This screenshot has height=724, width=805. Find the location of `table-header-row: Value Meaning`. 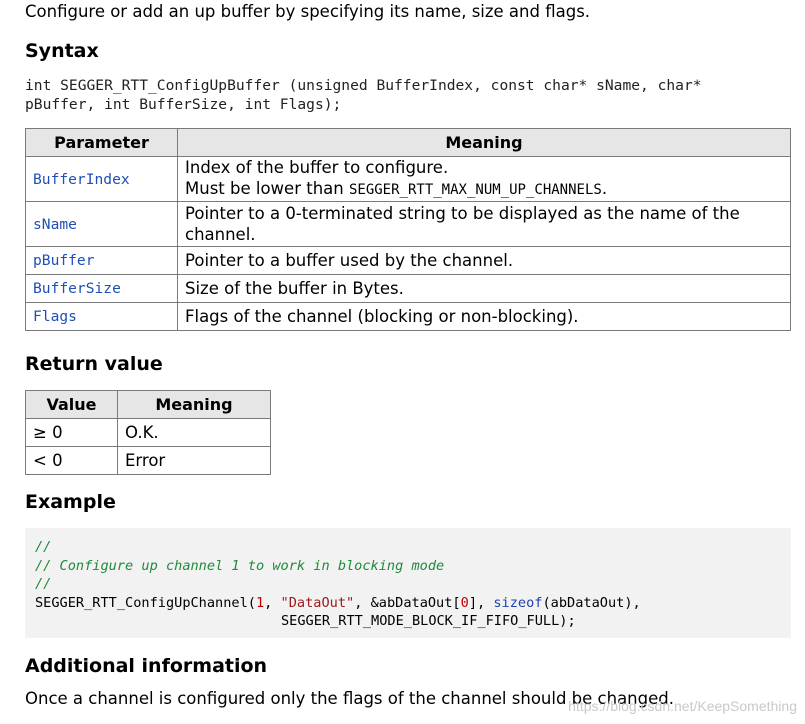

table-header-row: Value Meaning is located at coordinates (148, 404).